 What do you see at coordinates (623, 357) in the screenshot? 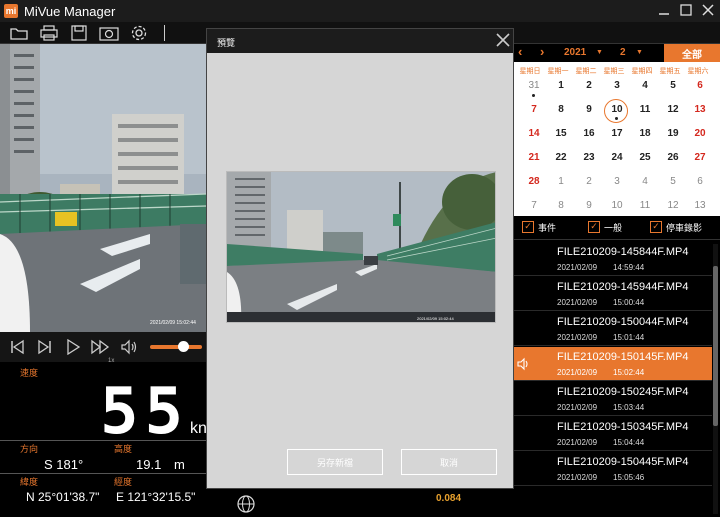
I see `file-name: FILE210209-150145F.MP4` at bounding box center [623, 357].